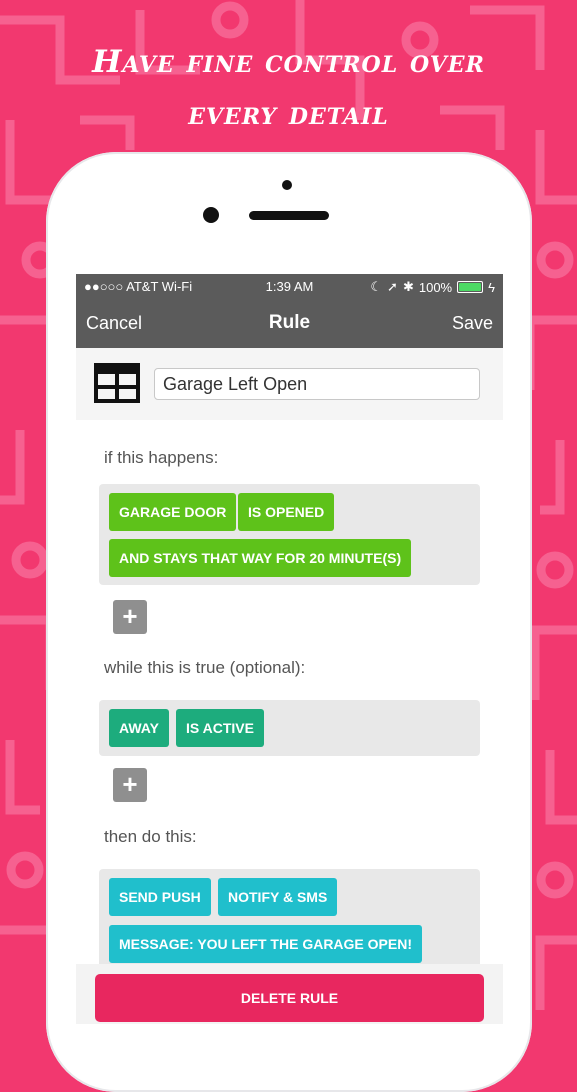 The width and height of the screenshot is (577, 1092). Describe the element at coordinates (289, 215) in the screenshot. I see `earpiece-speaker` at that location.